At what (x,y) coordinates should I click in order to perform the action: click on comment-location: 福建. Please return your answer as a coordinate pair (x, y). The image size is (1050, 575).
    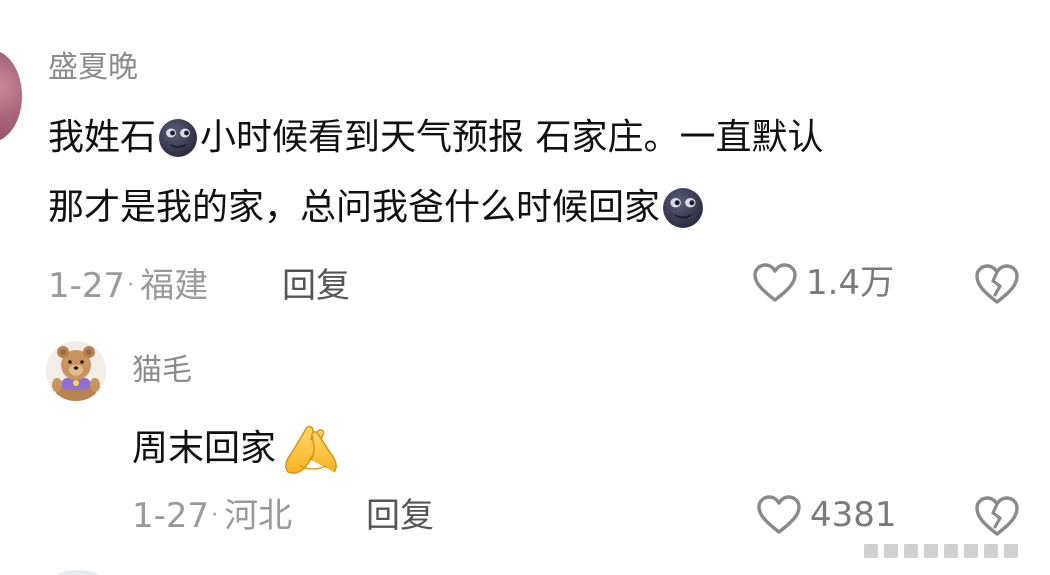
    Looking at the image, I should click on (174, 286).